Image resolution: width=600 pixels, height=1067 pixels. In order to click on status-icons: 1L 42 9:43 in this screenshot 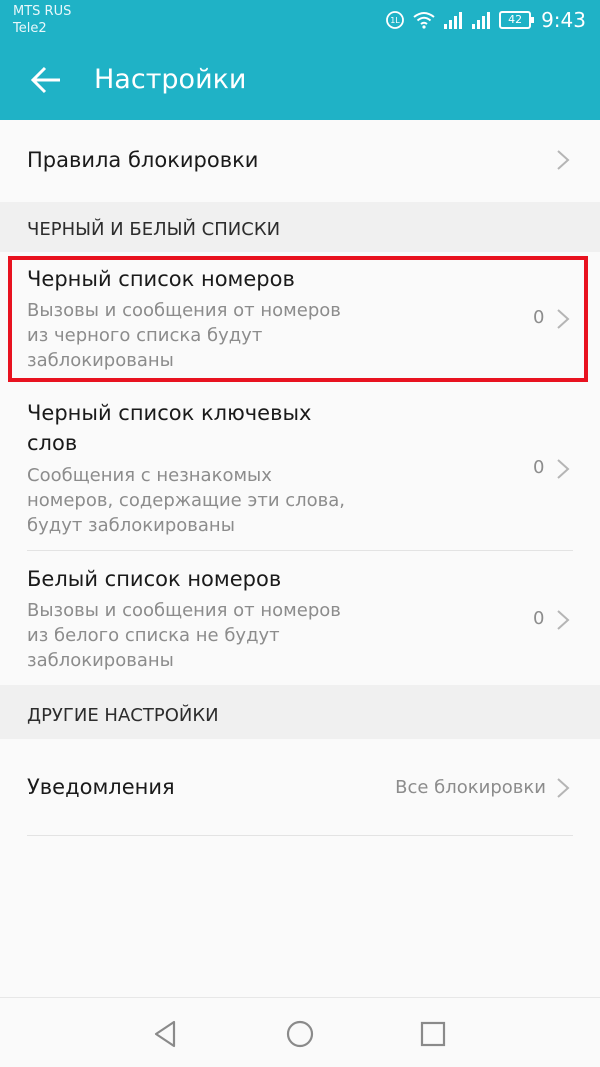, I will do `click(485, 20)`.